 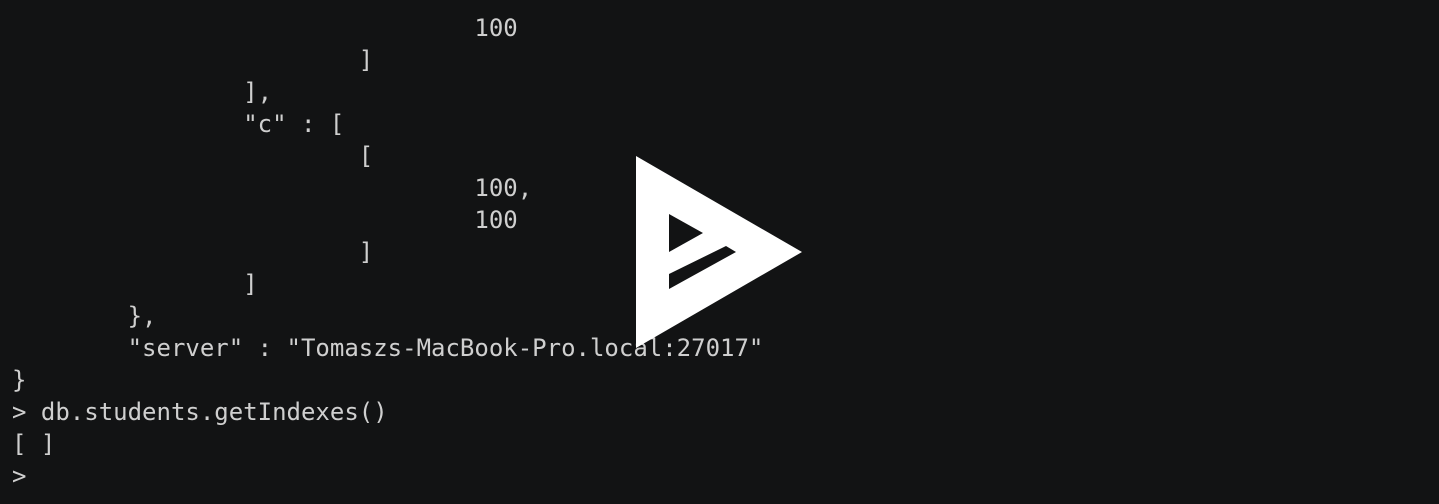 I want to click on play-button, so click(x=719, y=252).